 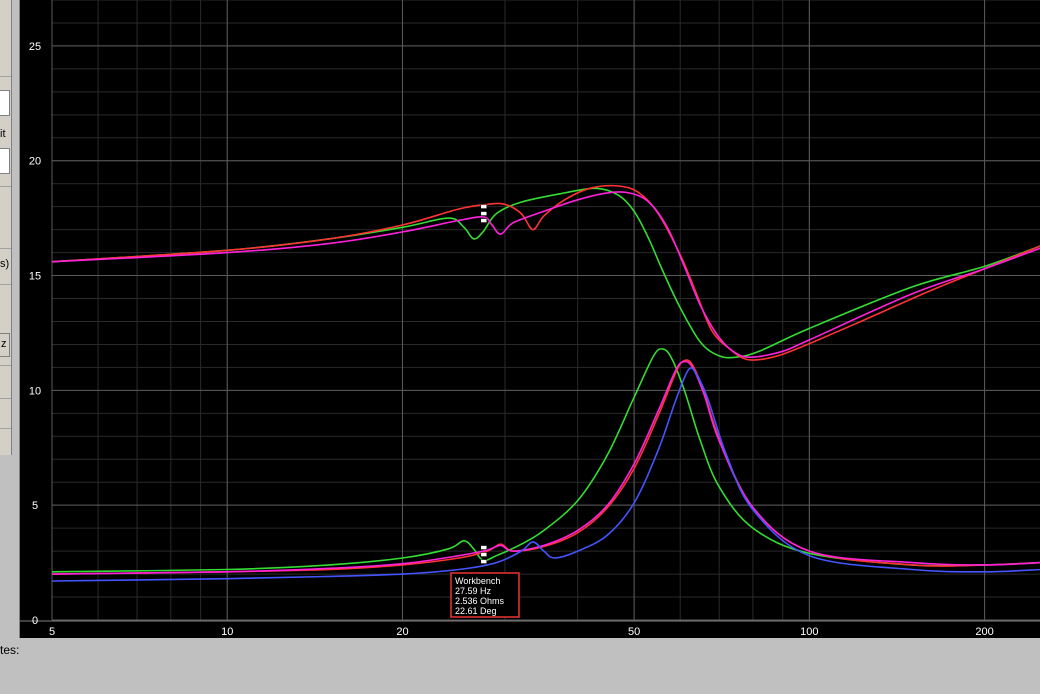 What do you see at coordinates (402, 632) in the screenshot?
I see `x-tick-label: 20` at bounding box center [402, 632].